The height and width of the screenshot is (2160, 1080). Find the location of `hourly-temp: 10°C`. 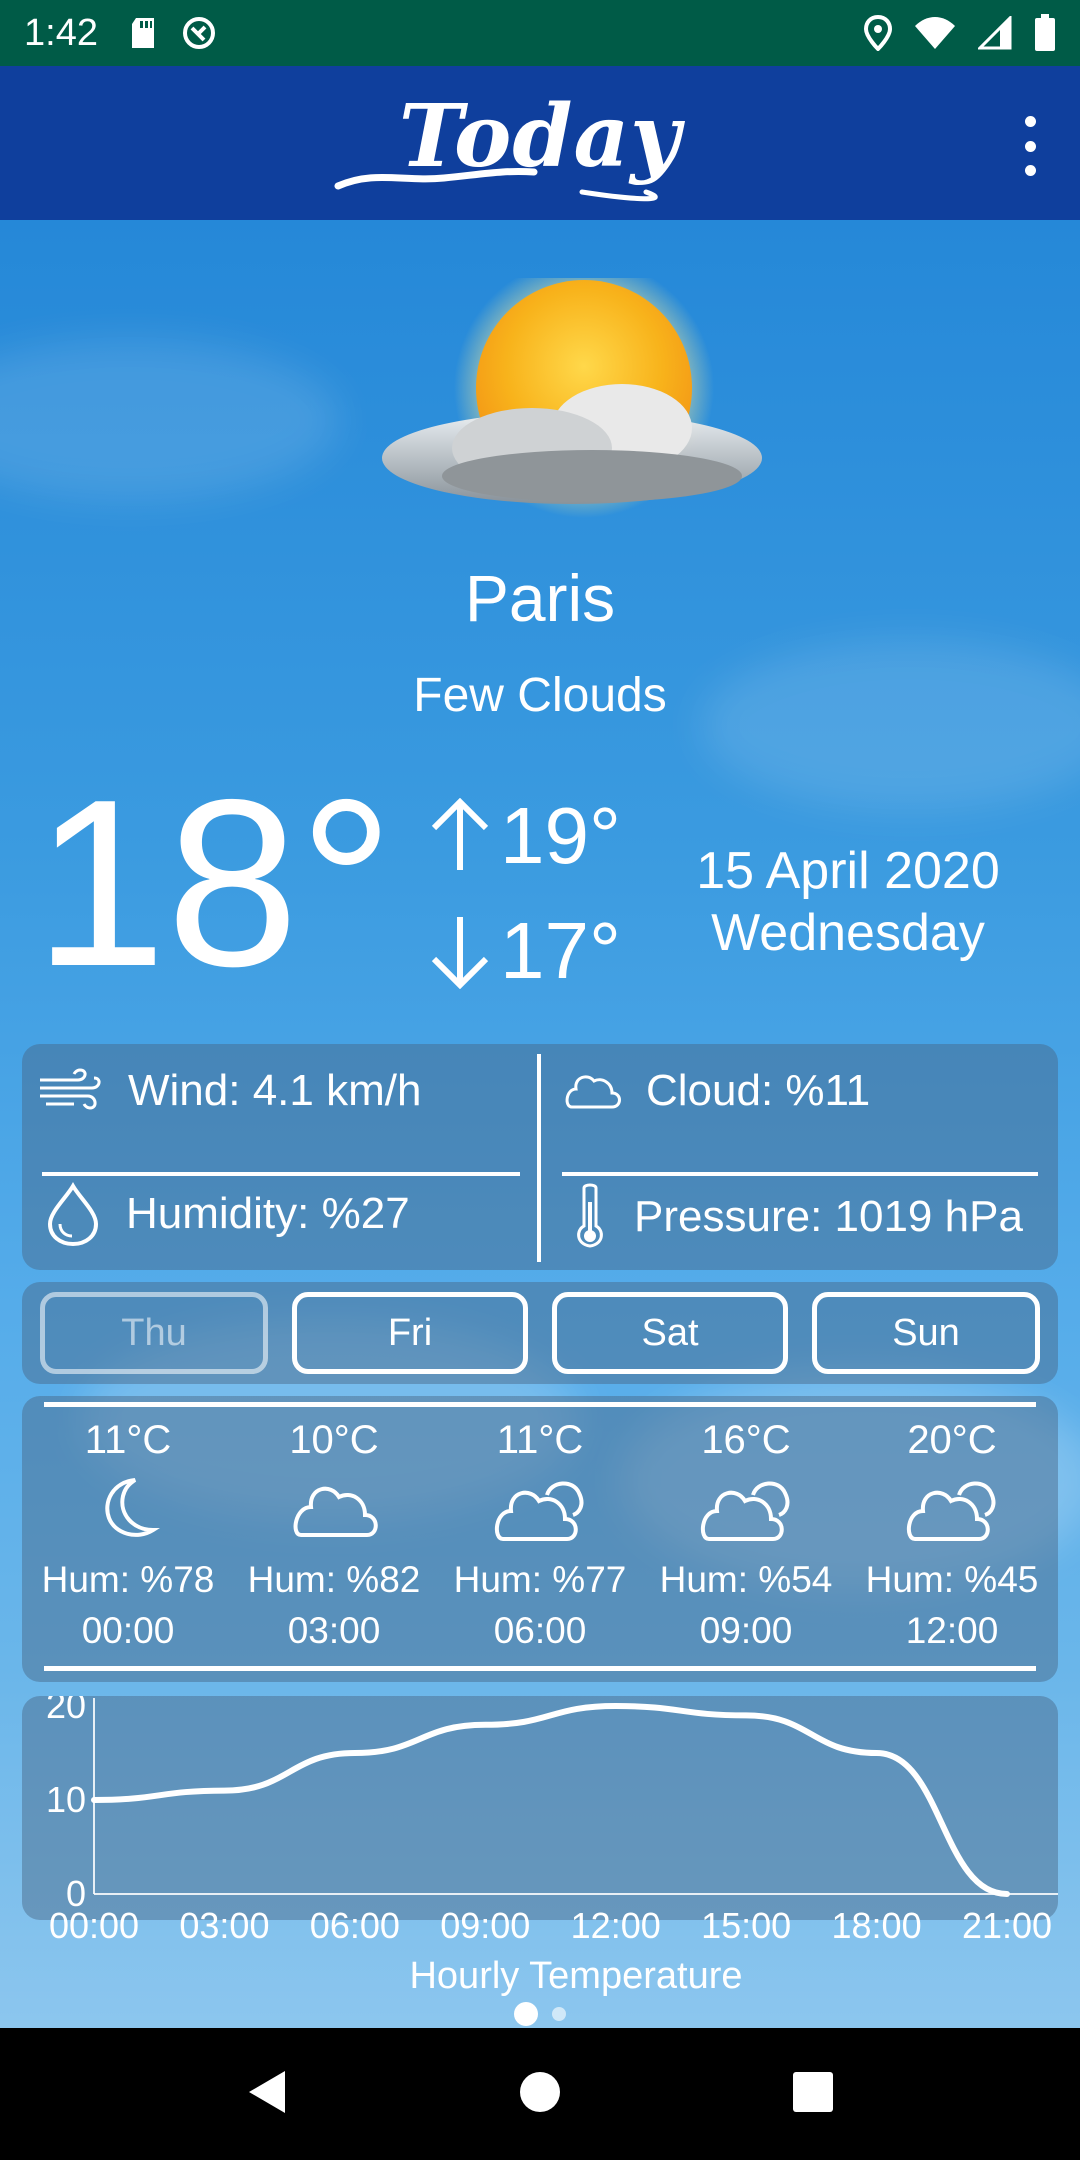

hourly-temp: 10°C is located at coordinates (334, 1440).